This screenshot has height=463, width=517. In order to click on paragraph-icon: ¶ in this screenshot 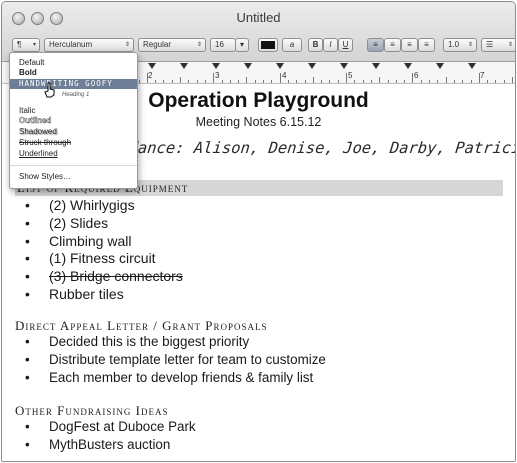, I will do `click(19, 44)`.